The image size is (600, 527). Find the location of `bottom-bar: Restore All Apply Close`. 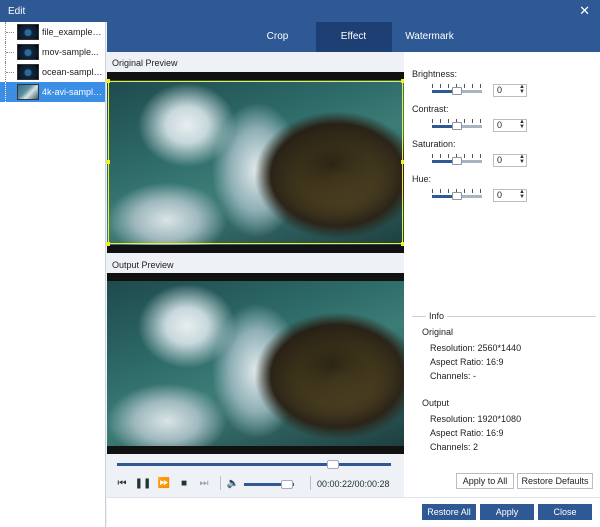

bottom-bar: Restore All Apply Close is located at coordinates (353, 512).